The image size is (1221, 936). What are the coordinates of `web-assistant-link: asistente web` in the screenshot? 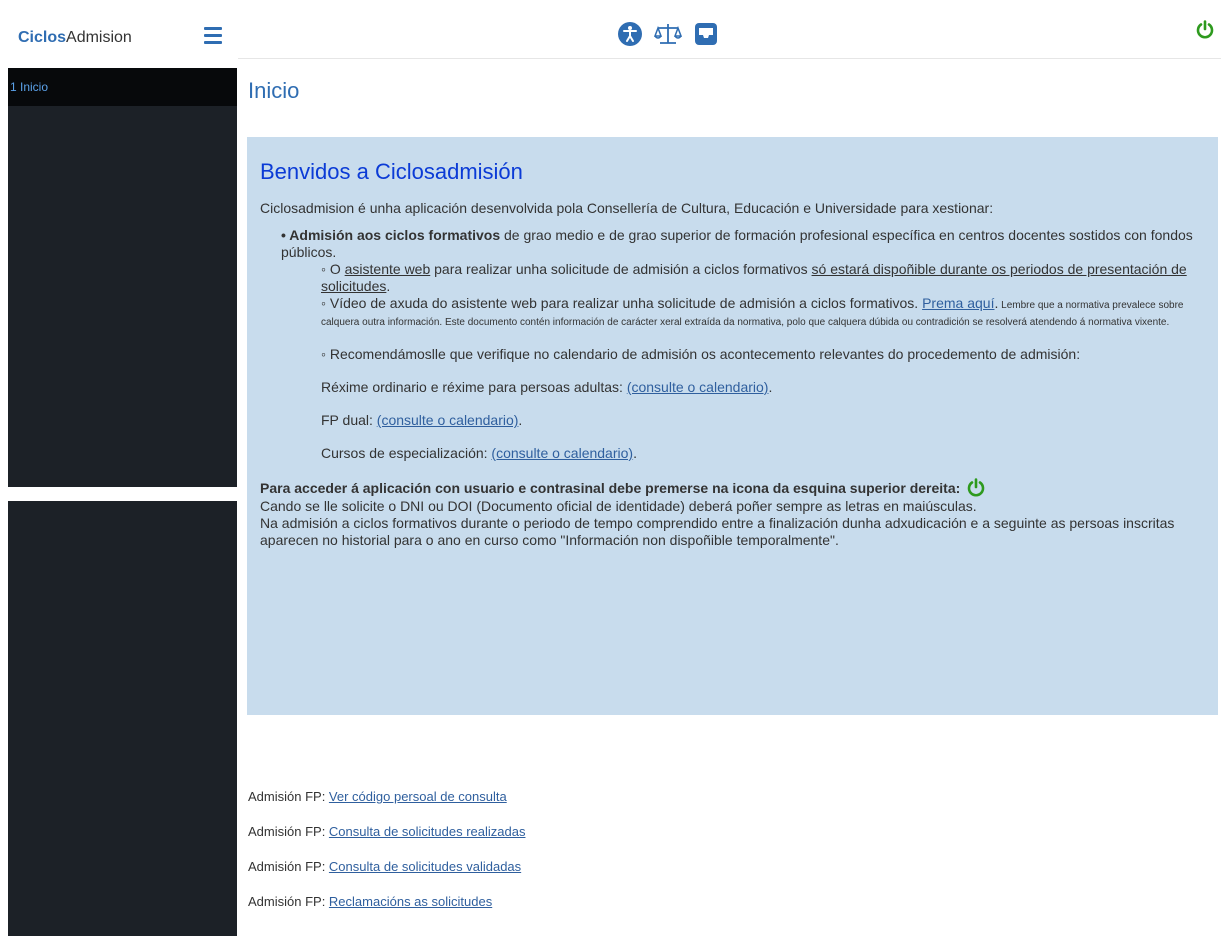 It's located at (388, 269).